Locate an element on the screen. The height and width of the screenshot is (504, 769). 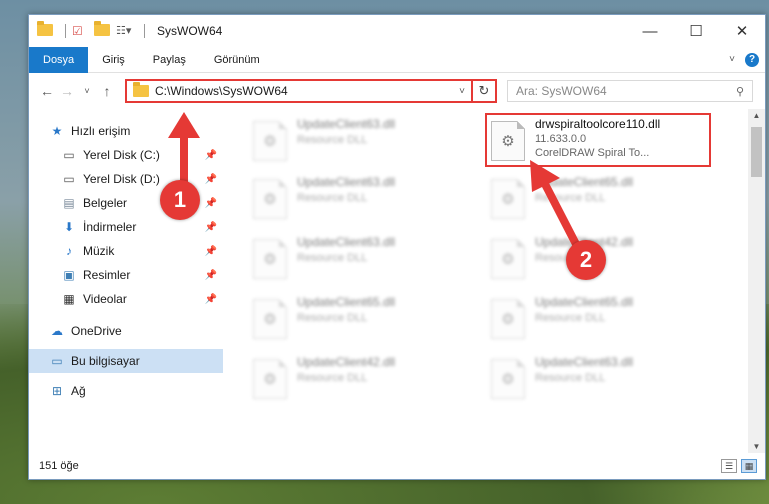
annotation-arrows is located at coordinates (375, 181).